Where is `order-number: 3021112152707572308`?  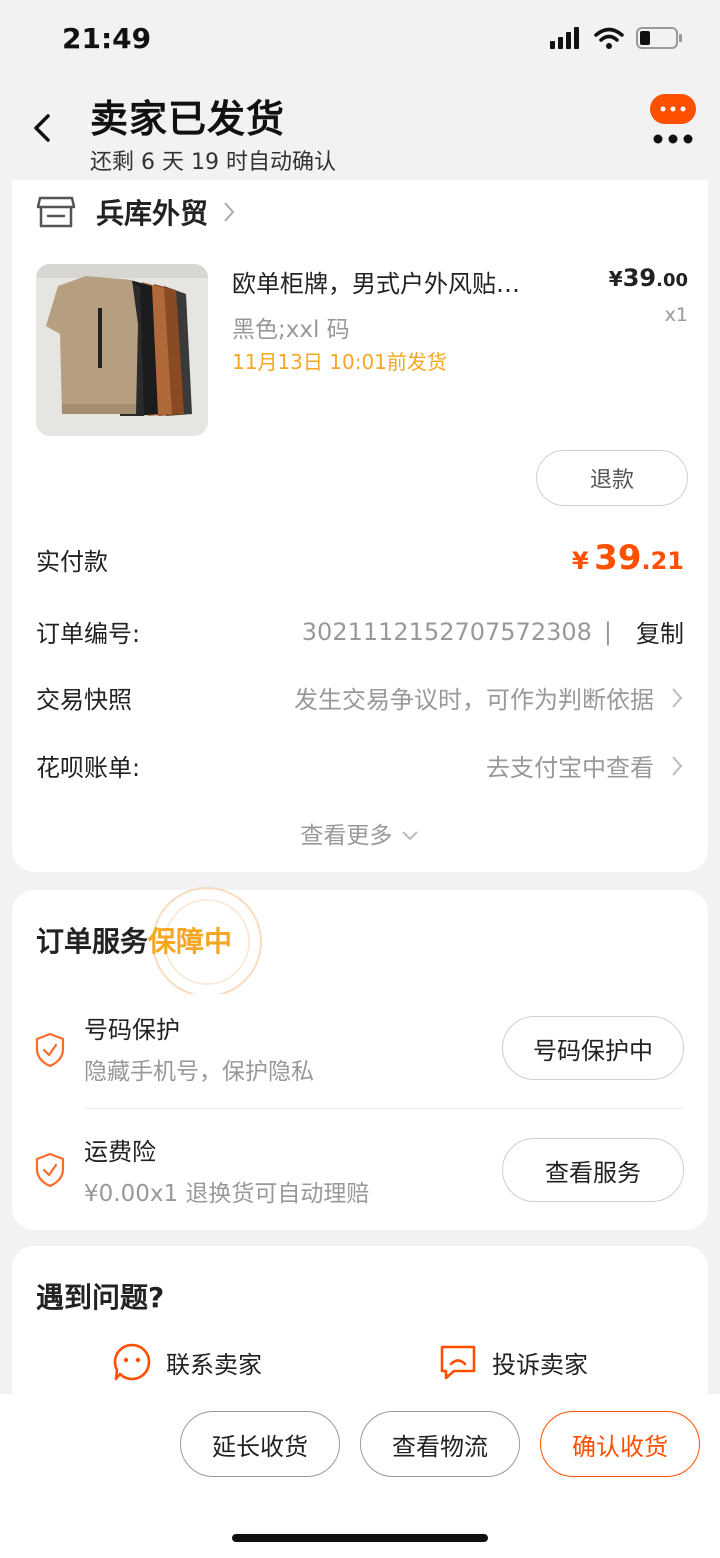 order-number: 3021112152707572308 is located at coordinates (446, 631).